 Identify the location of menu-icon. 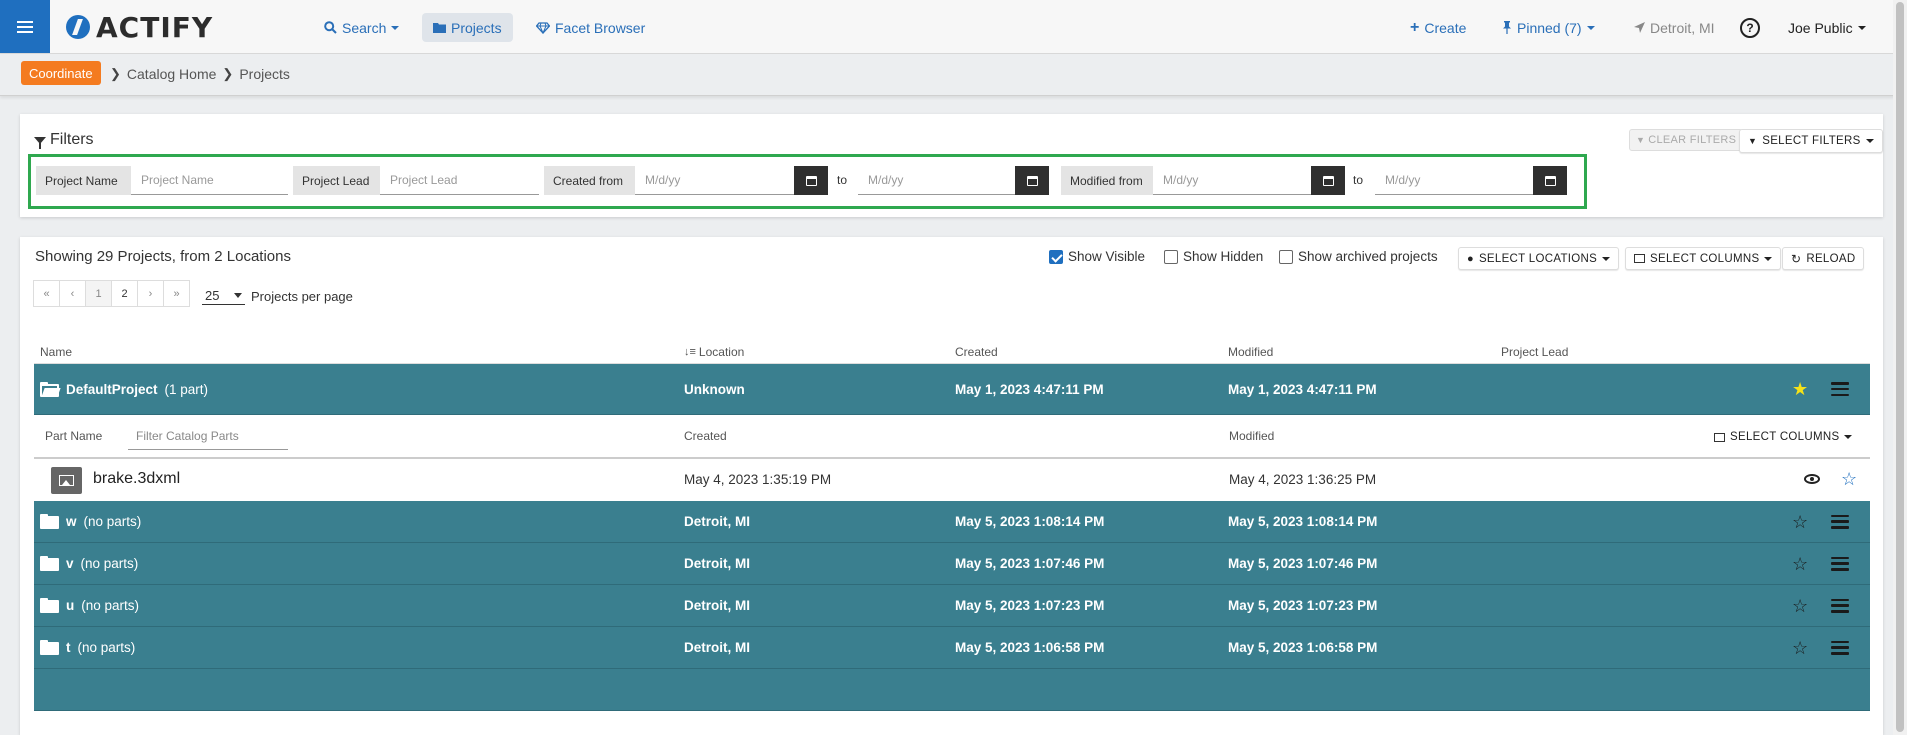
(1840, 521).